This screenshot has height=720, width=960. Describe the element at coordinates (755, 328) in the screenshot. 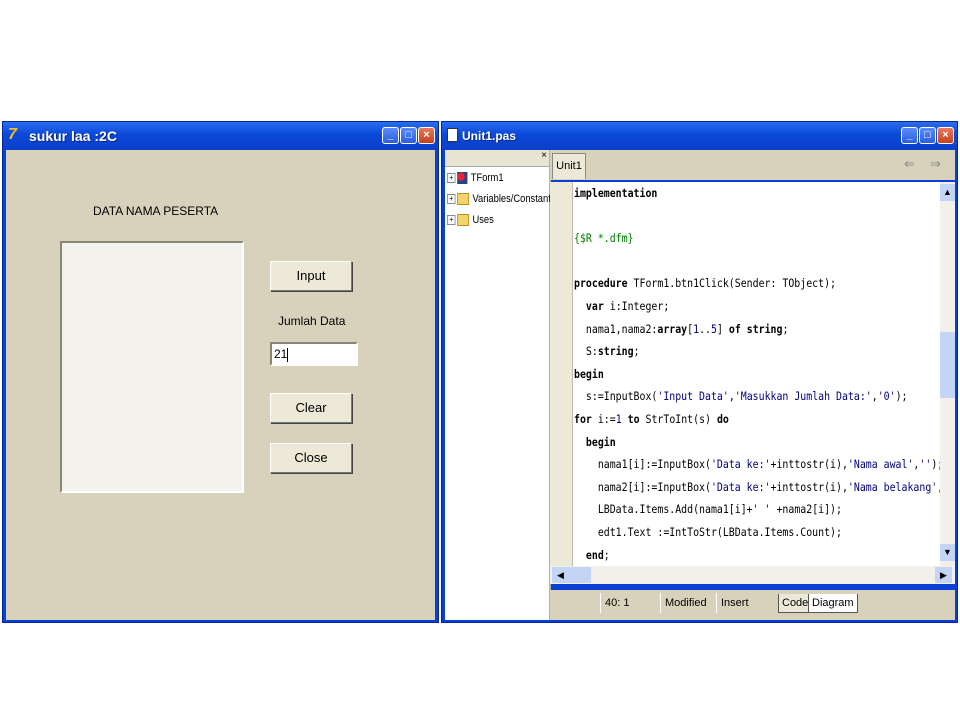

I see `code-token: of string` at that location.